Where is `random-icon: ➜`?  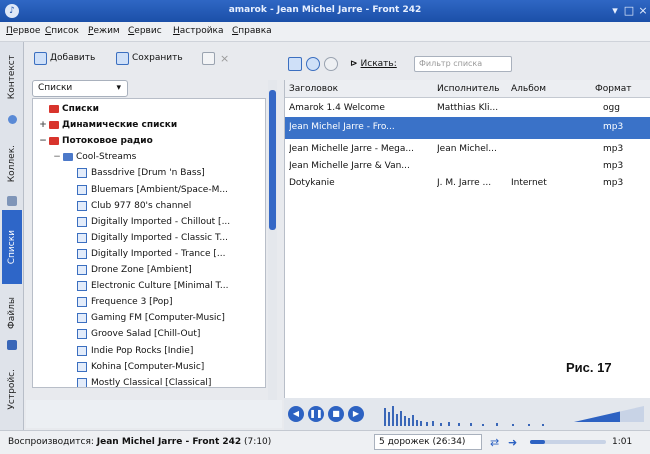 random-icon: ➜ is located at coordinates (512, 442).